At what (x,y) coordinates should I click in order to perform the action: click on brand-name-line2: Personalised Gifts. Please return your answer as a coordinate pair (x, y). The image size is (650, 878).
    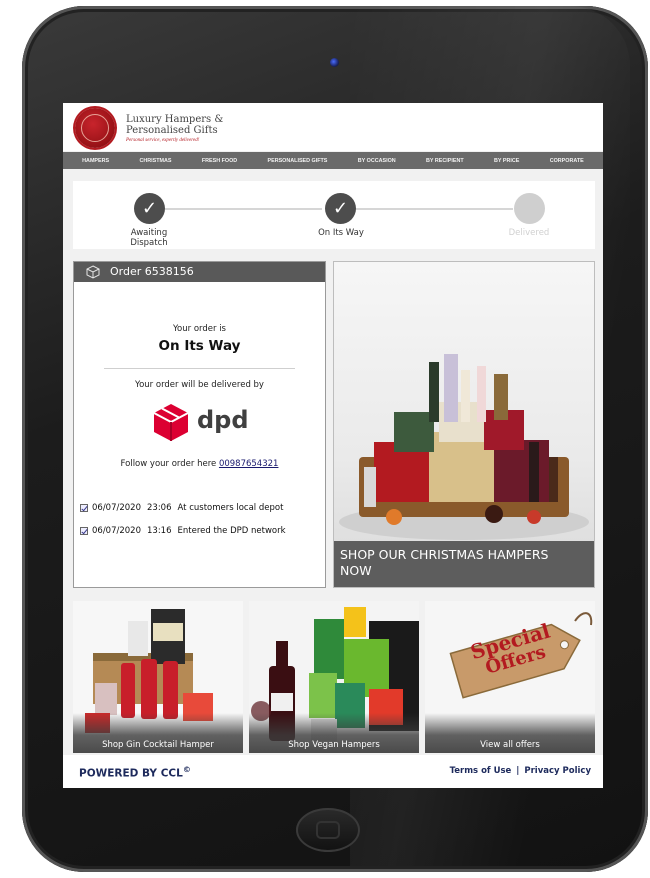
    Looking at the image, I should click on (172, 130).